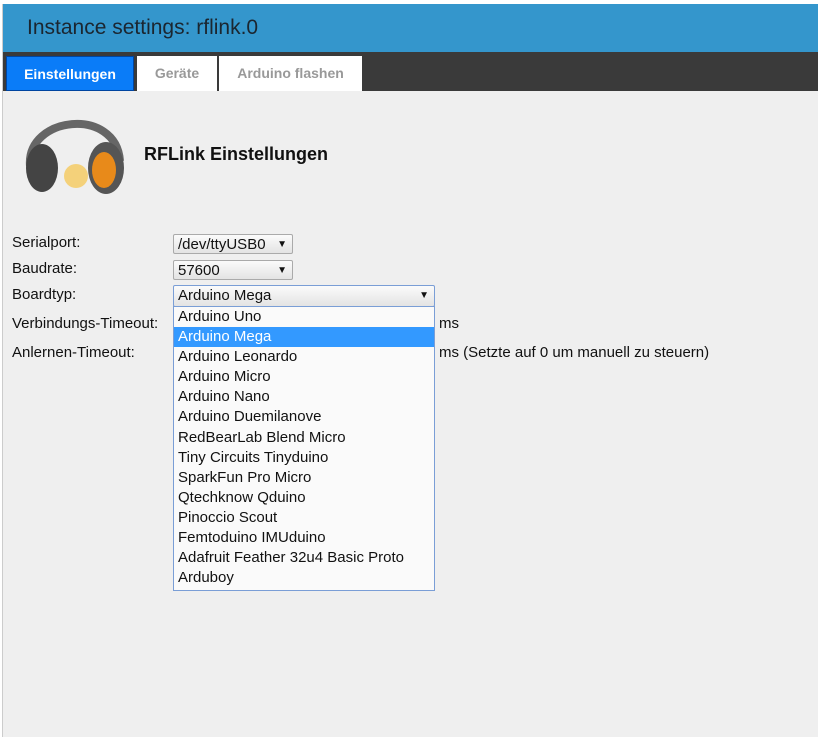  I want to click on dropdown-option: Qtechknow Qduino, so click(304, 498).